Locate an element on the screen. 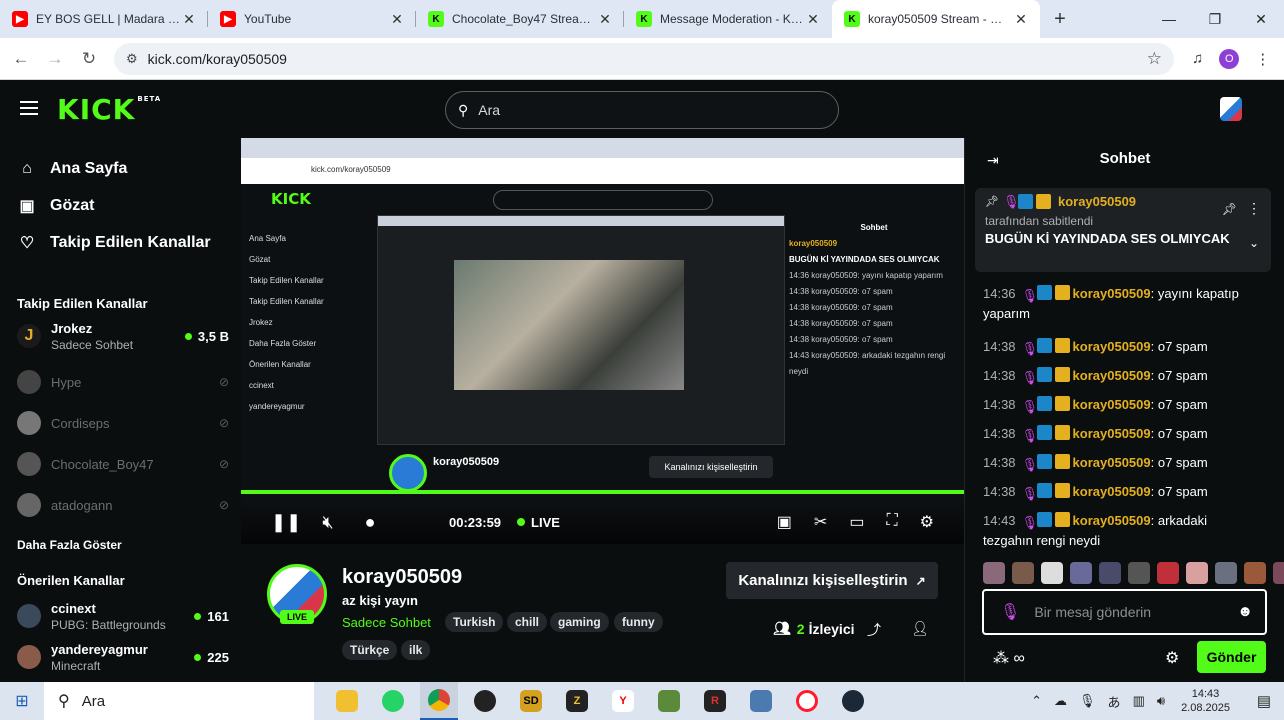 The width and height of the screenshot is (1284, 720). volume-slider-knob: ● is located at coordinates (370, 522).